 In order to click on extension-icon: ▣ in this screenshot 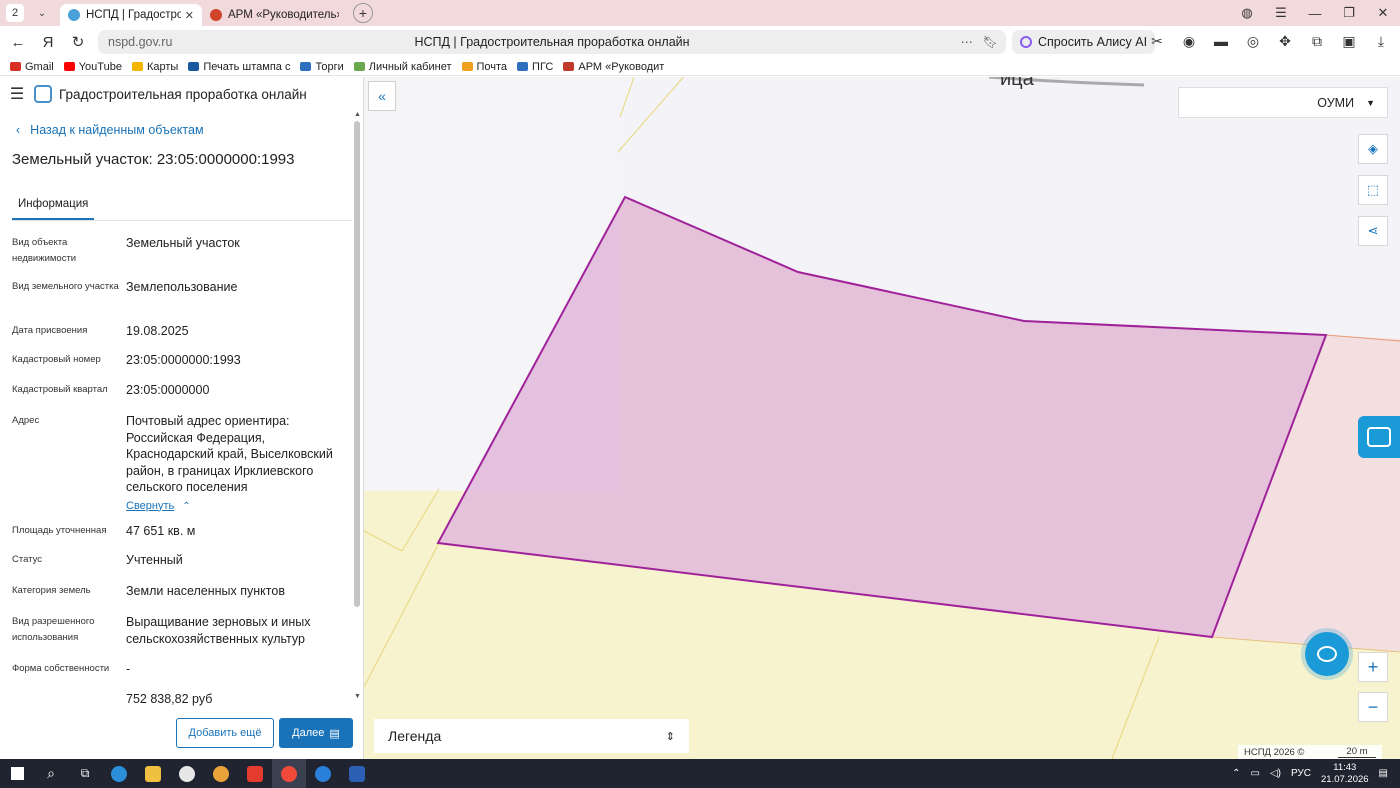, I will do `click(1349, 41)`.